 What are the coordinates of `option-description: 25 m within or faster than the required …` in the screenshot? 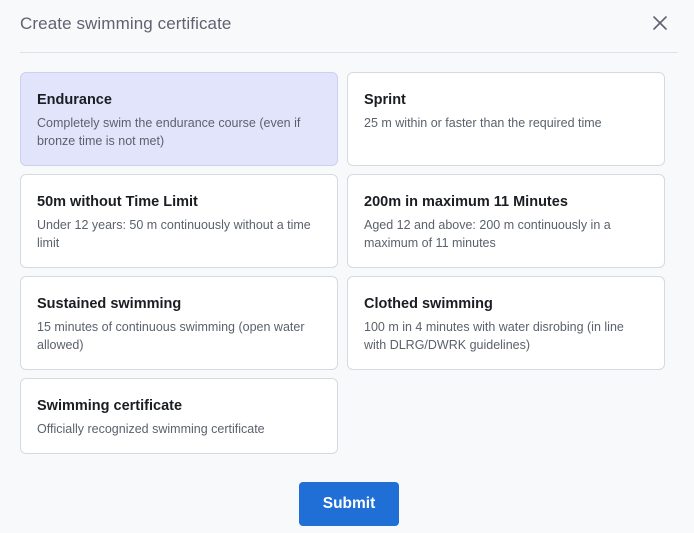 It's located at (483, 123).